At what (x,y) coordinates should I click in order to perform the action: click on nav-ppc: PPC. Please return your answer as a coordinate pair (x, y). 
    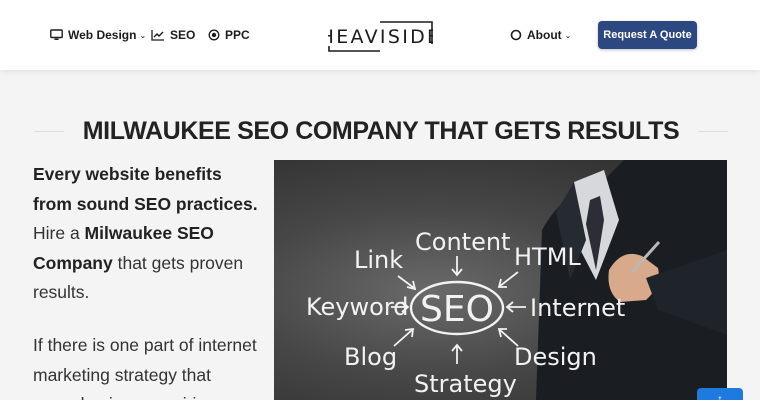
    Looking at the image, I should click on (229, 35).